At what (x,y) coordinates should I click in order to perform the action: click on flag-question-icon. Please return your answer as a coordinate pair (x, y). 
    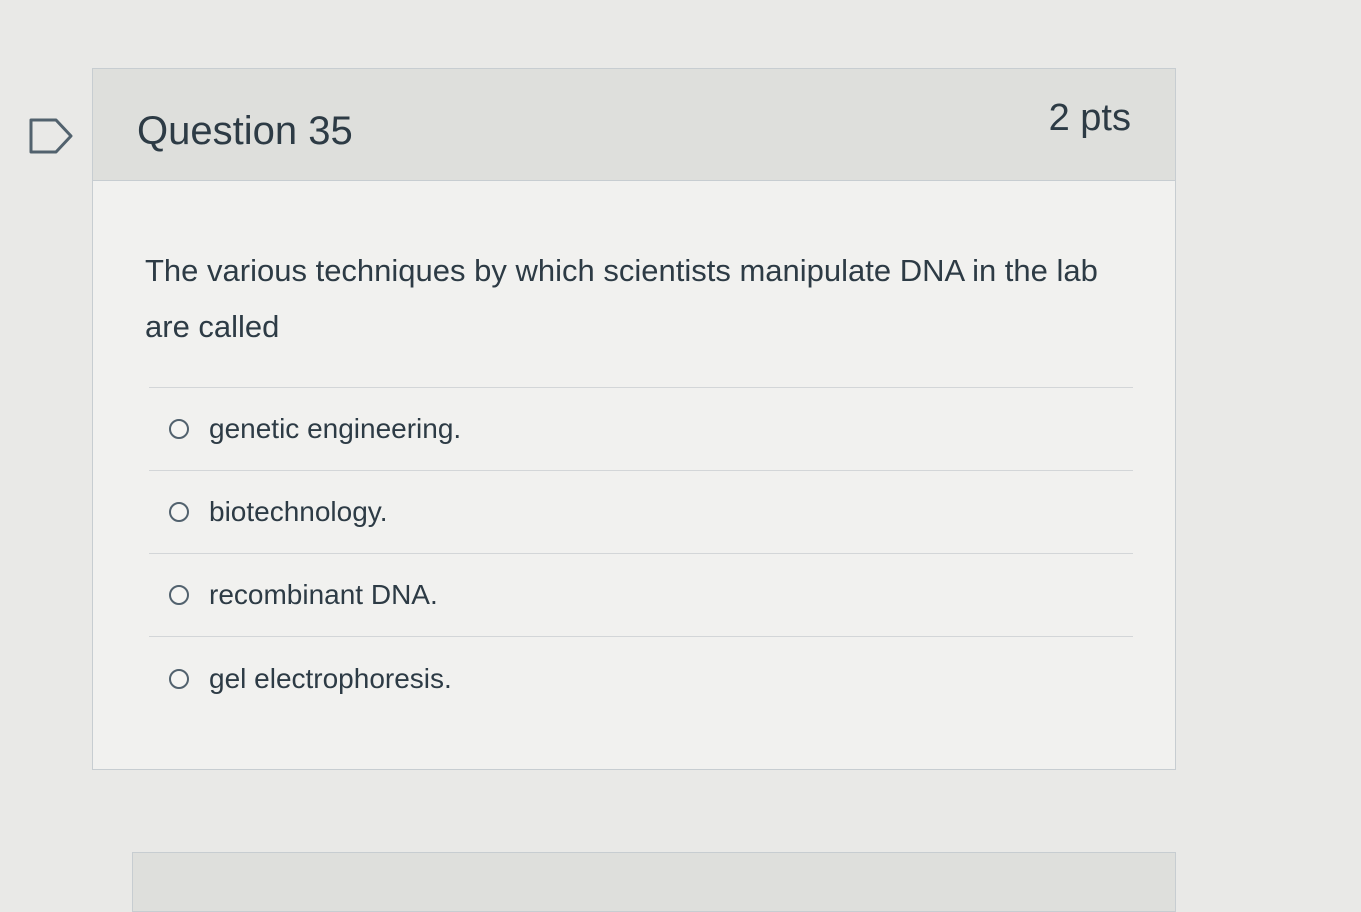
    Looking at the image, I should click on (52, 136).